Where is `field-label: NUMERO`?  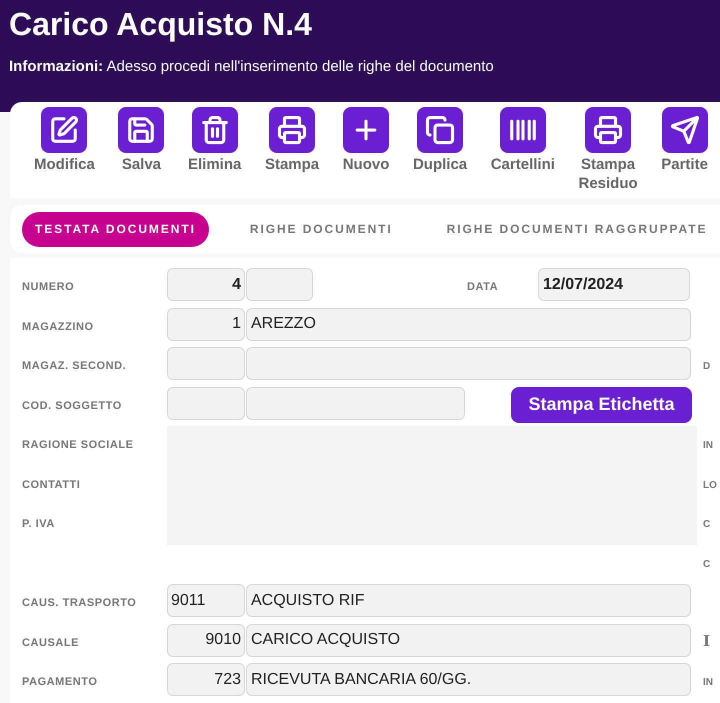 field-label: NUMERO is located at coordinates (48, 287).